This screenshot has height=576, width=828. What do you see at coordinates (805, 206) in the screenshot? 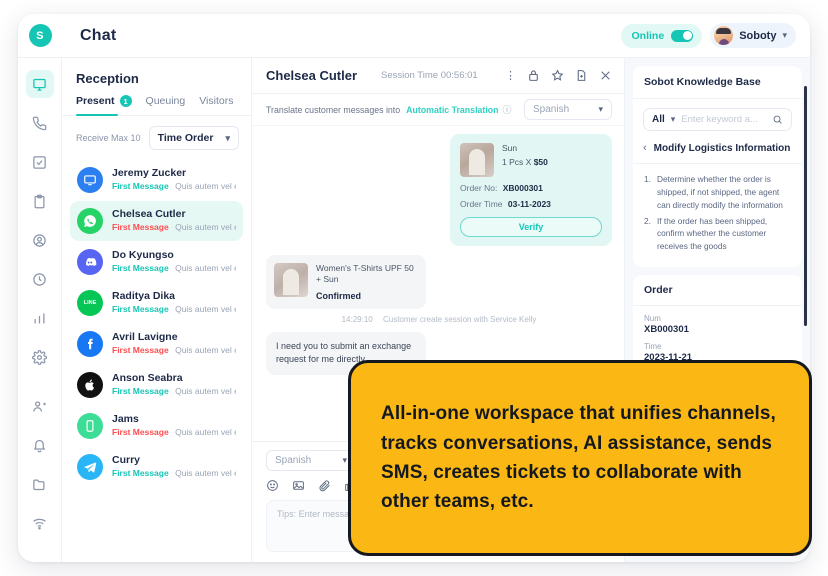
I see `knowledge-panel-scrollbar` at bounding box center [805, 206].